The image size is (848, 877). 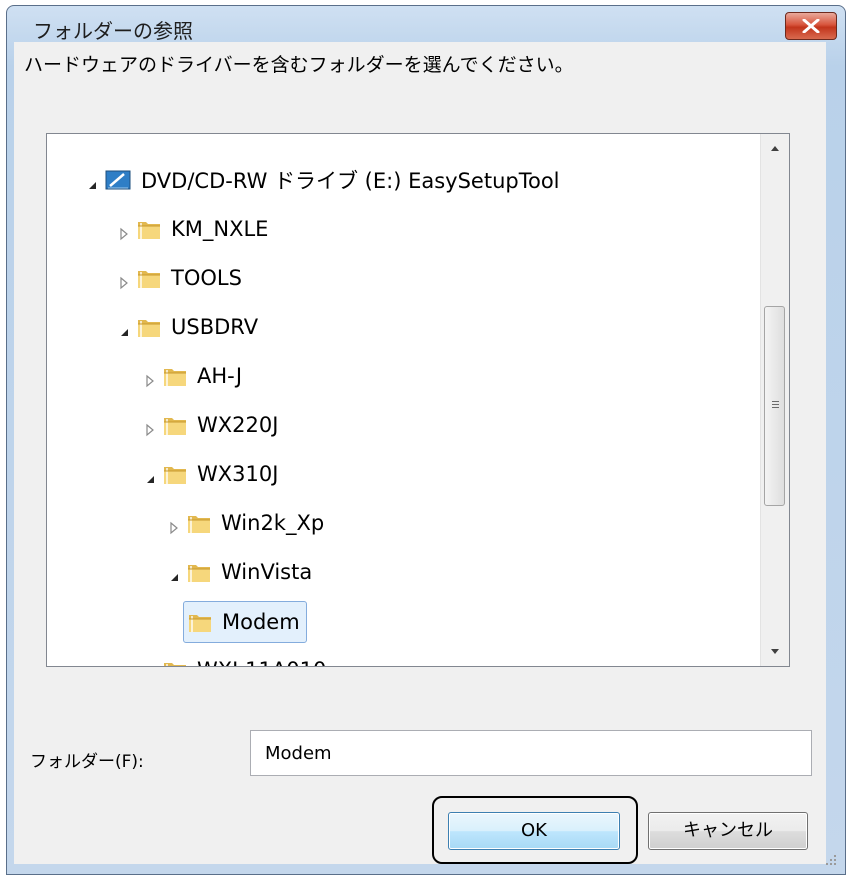 I want to click on tree-item-label: Modem, so click(x=261, y=622).